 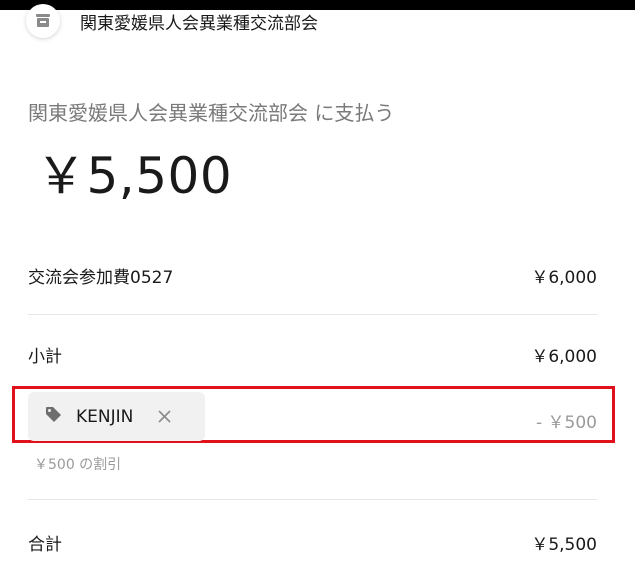 What do you see at coordinates (564, 545) in the screenshot?
I see `total-amount: ￥5,500` at bounding box center [564, 545].